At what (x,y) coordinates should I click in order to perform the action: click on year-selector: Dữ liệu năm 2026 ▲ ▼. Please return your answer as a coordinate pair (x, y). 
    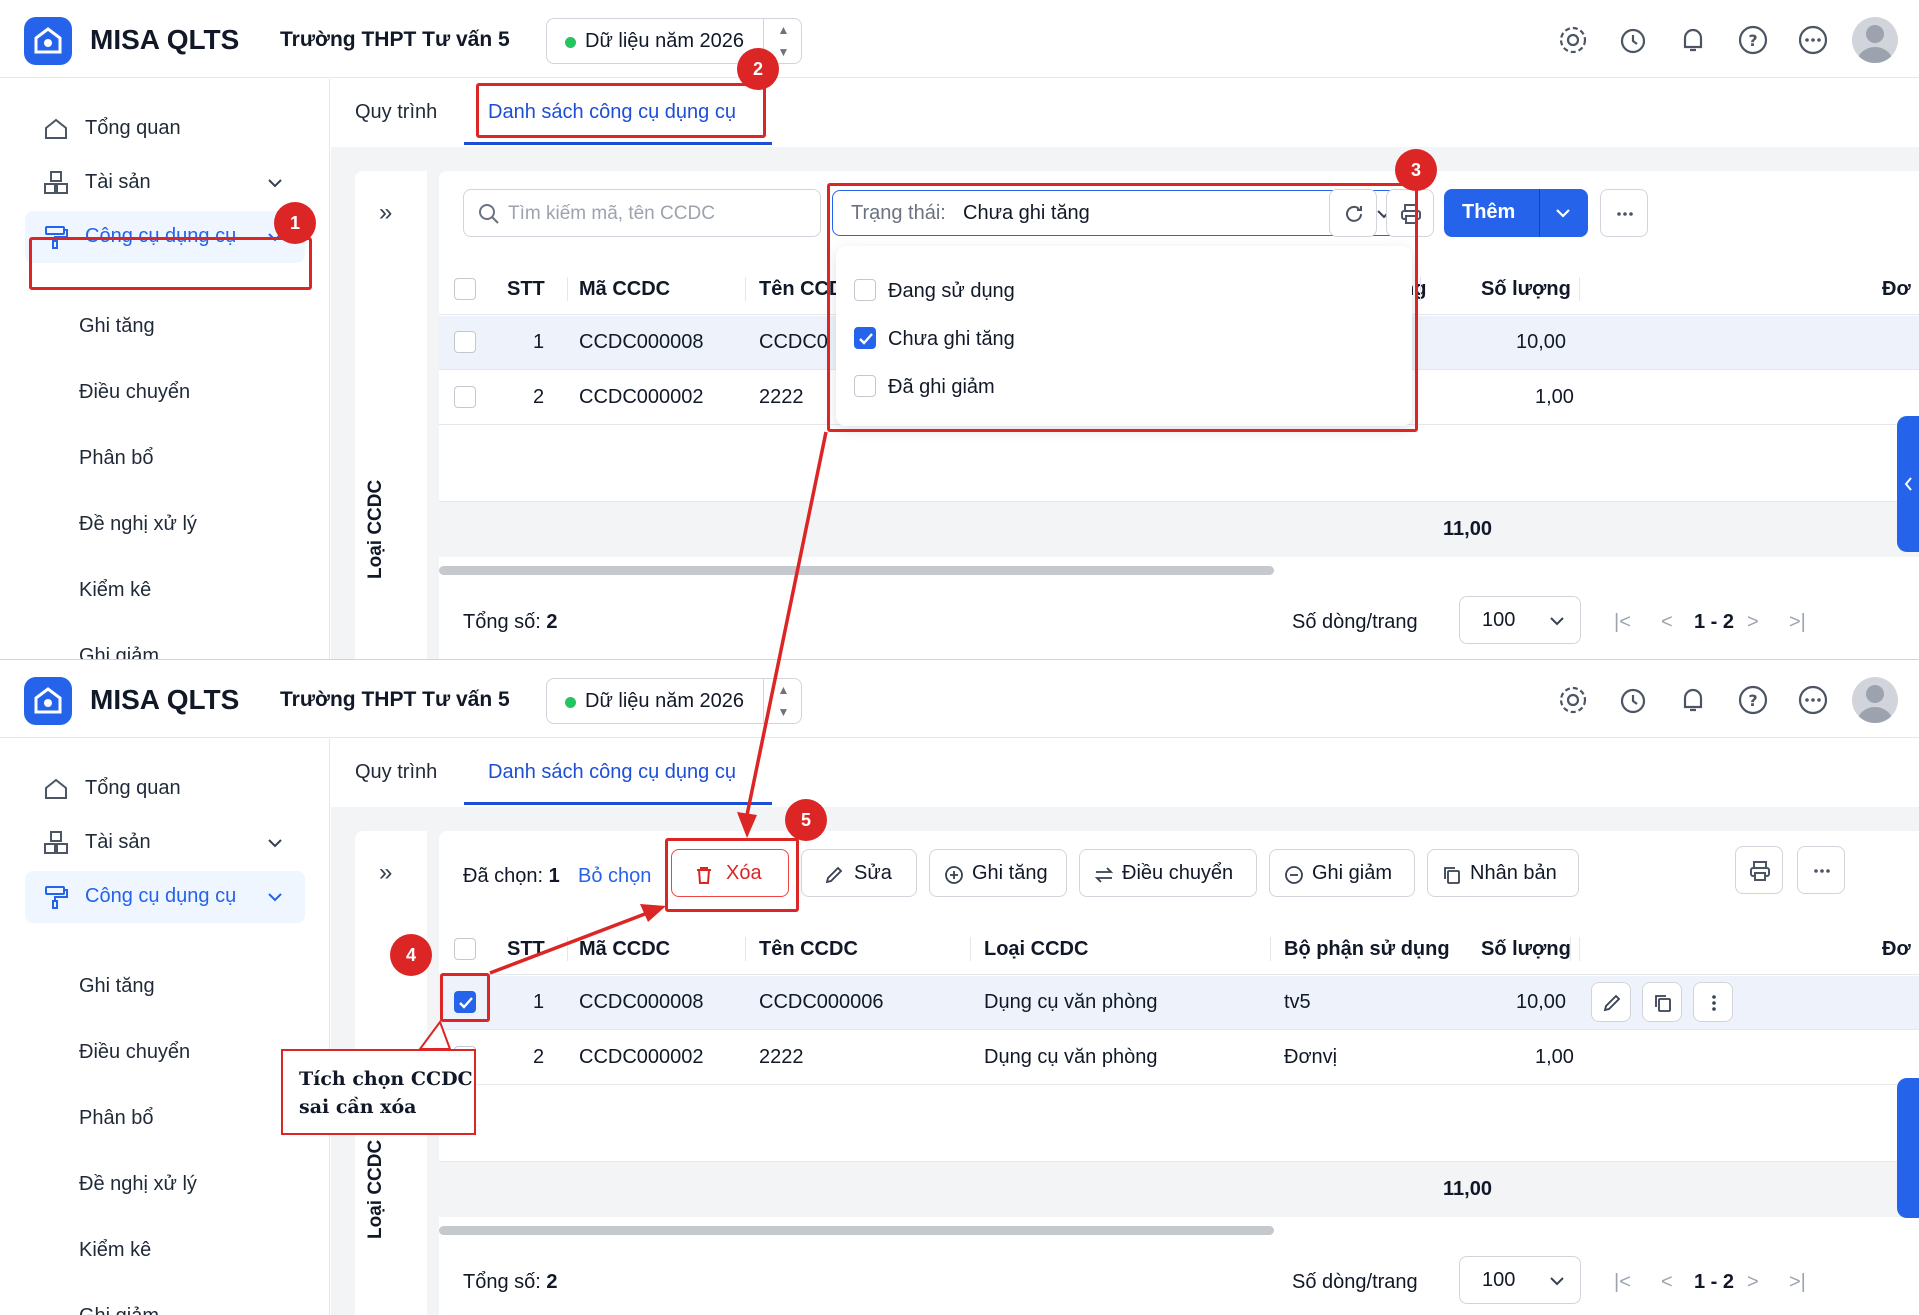
    Looking at the image, I should click on (674, 701).